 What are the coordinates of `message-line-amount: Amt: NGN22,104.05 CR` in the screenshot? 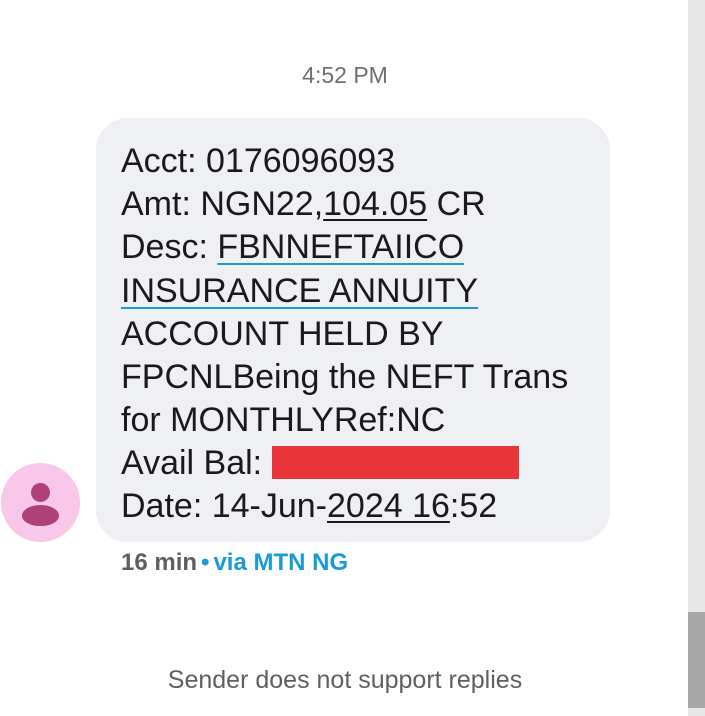 It's located at (303, 204).